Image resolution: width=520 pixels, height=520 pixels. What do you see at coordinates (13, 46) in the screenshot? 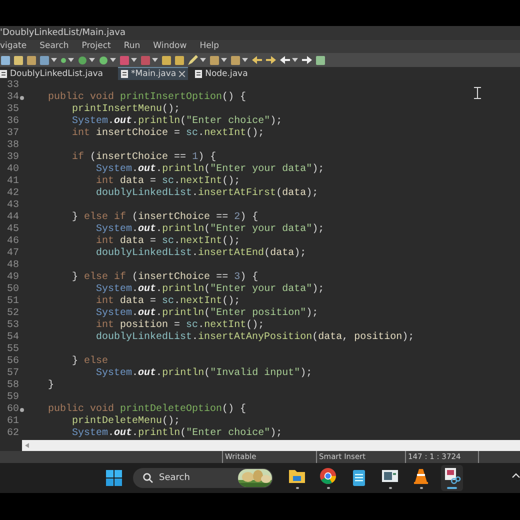
I see `menu-item: vigate` at bounding box center [13, 46].